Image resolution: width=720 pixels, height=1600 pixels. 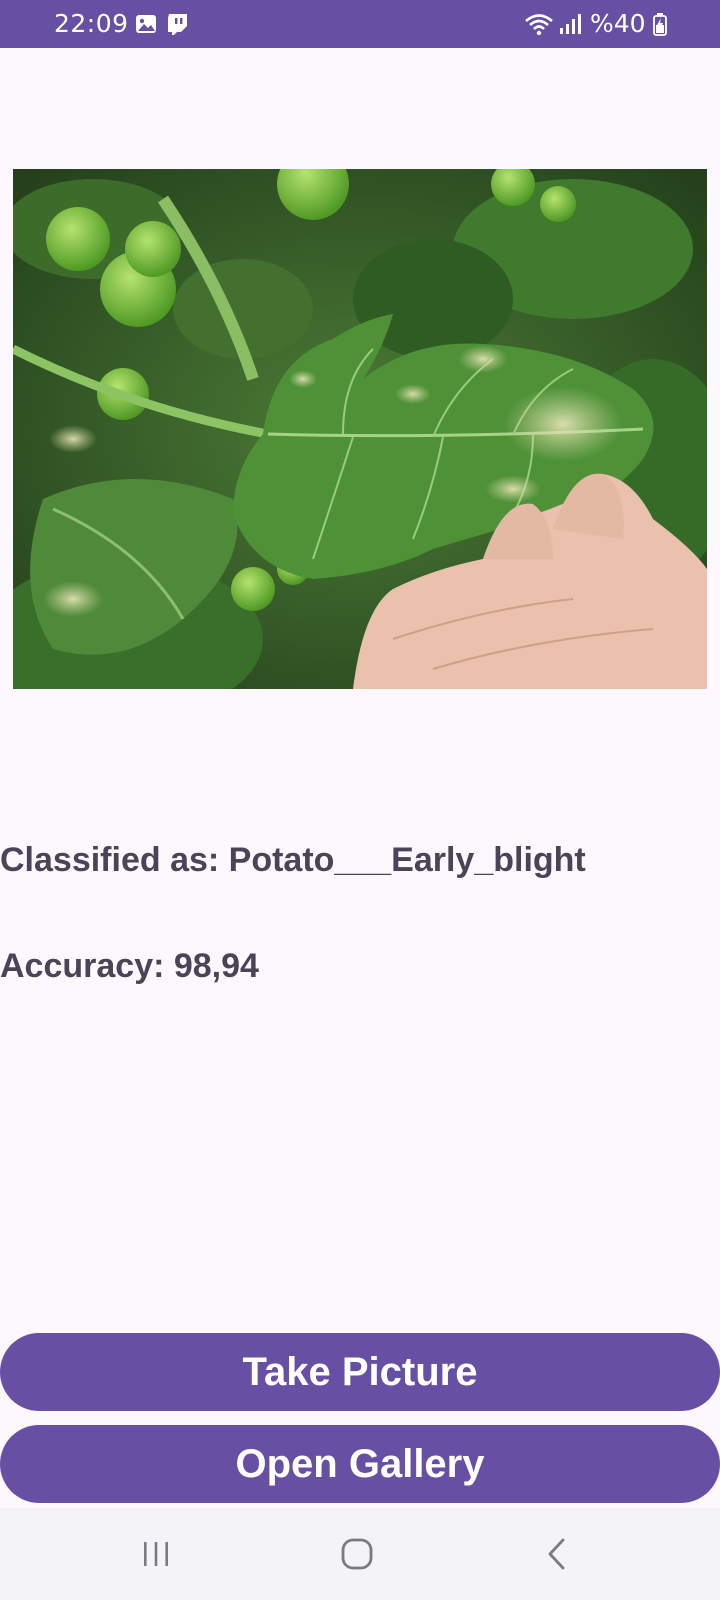 What do you see at coordinates (539, 24) in the screenshot?
I see `wifi-icon` at bounding box center [539, 24].